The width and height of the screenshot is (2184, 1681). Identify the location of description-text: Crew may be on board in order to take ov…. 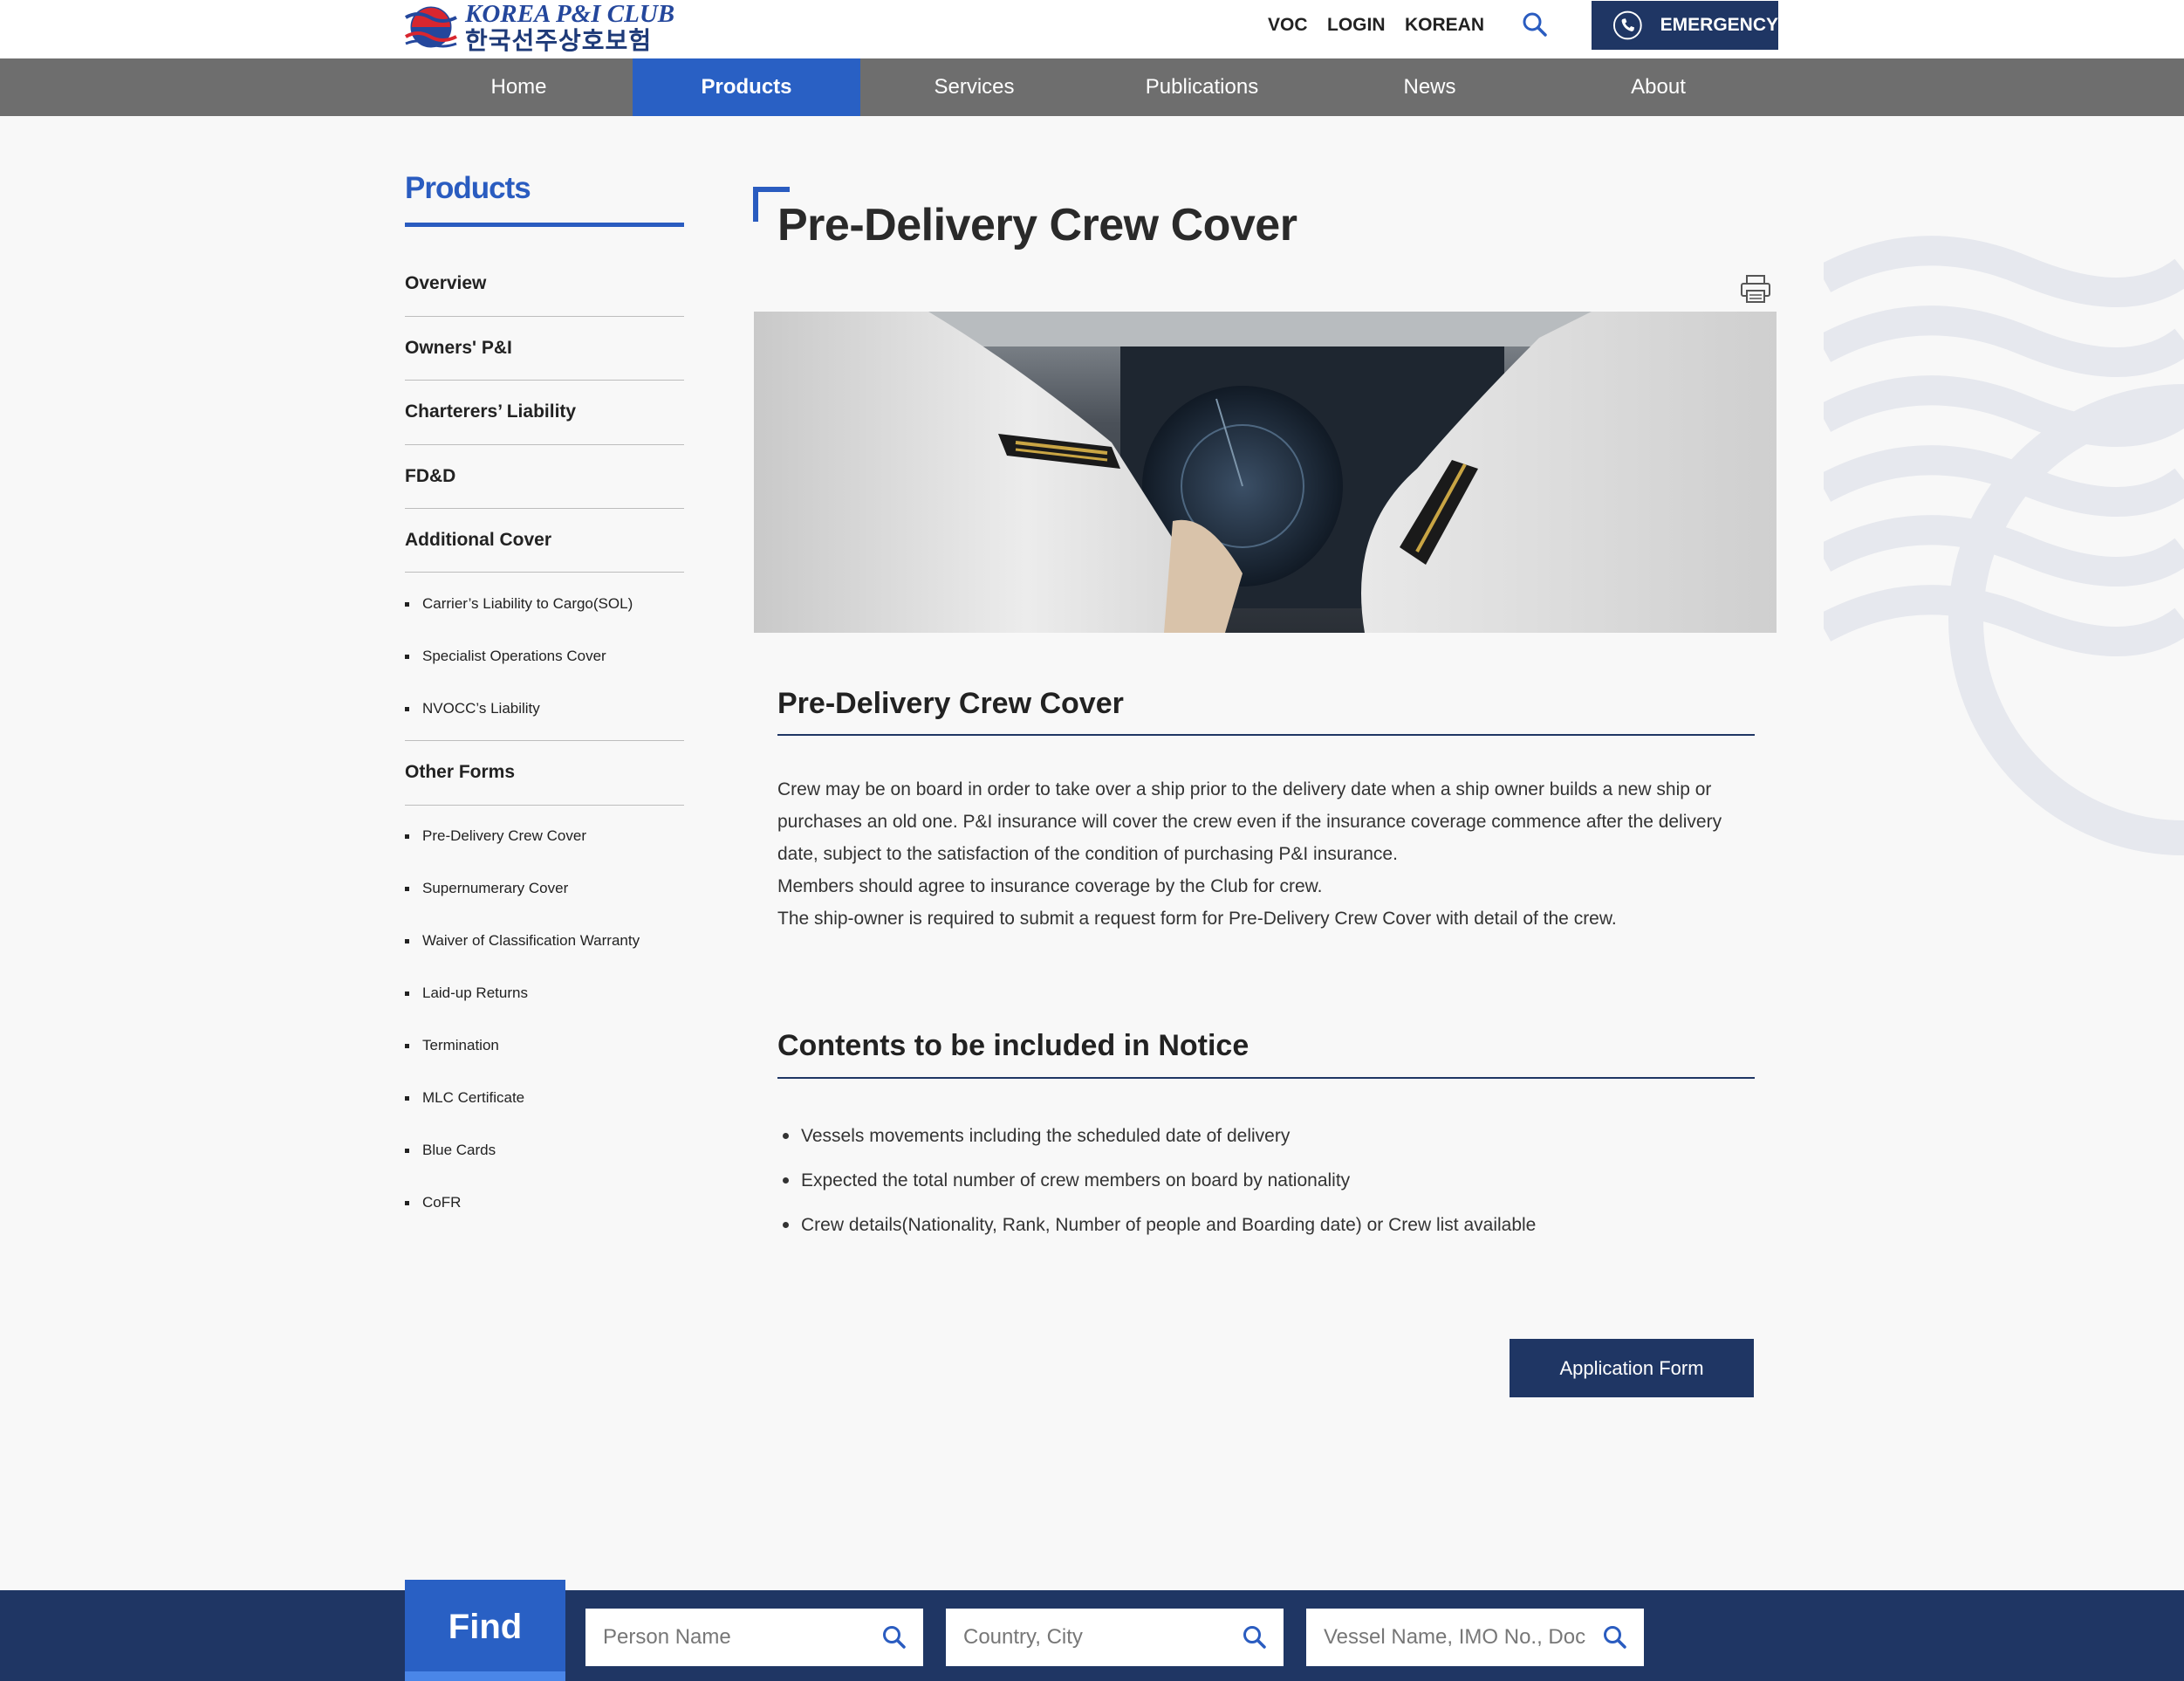
(1266, 854).